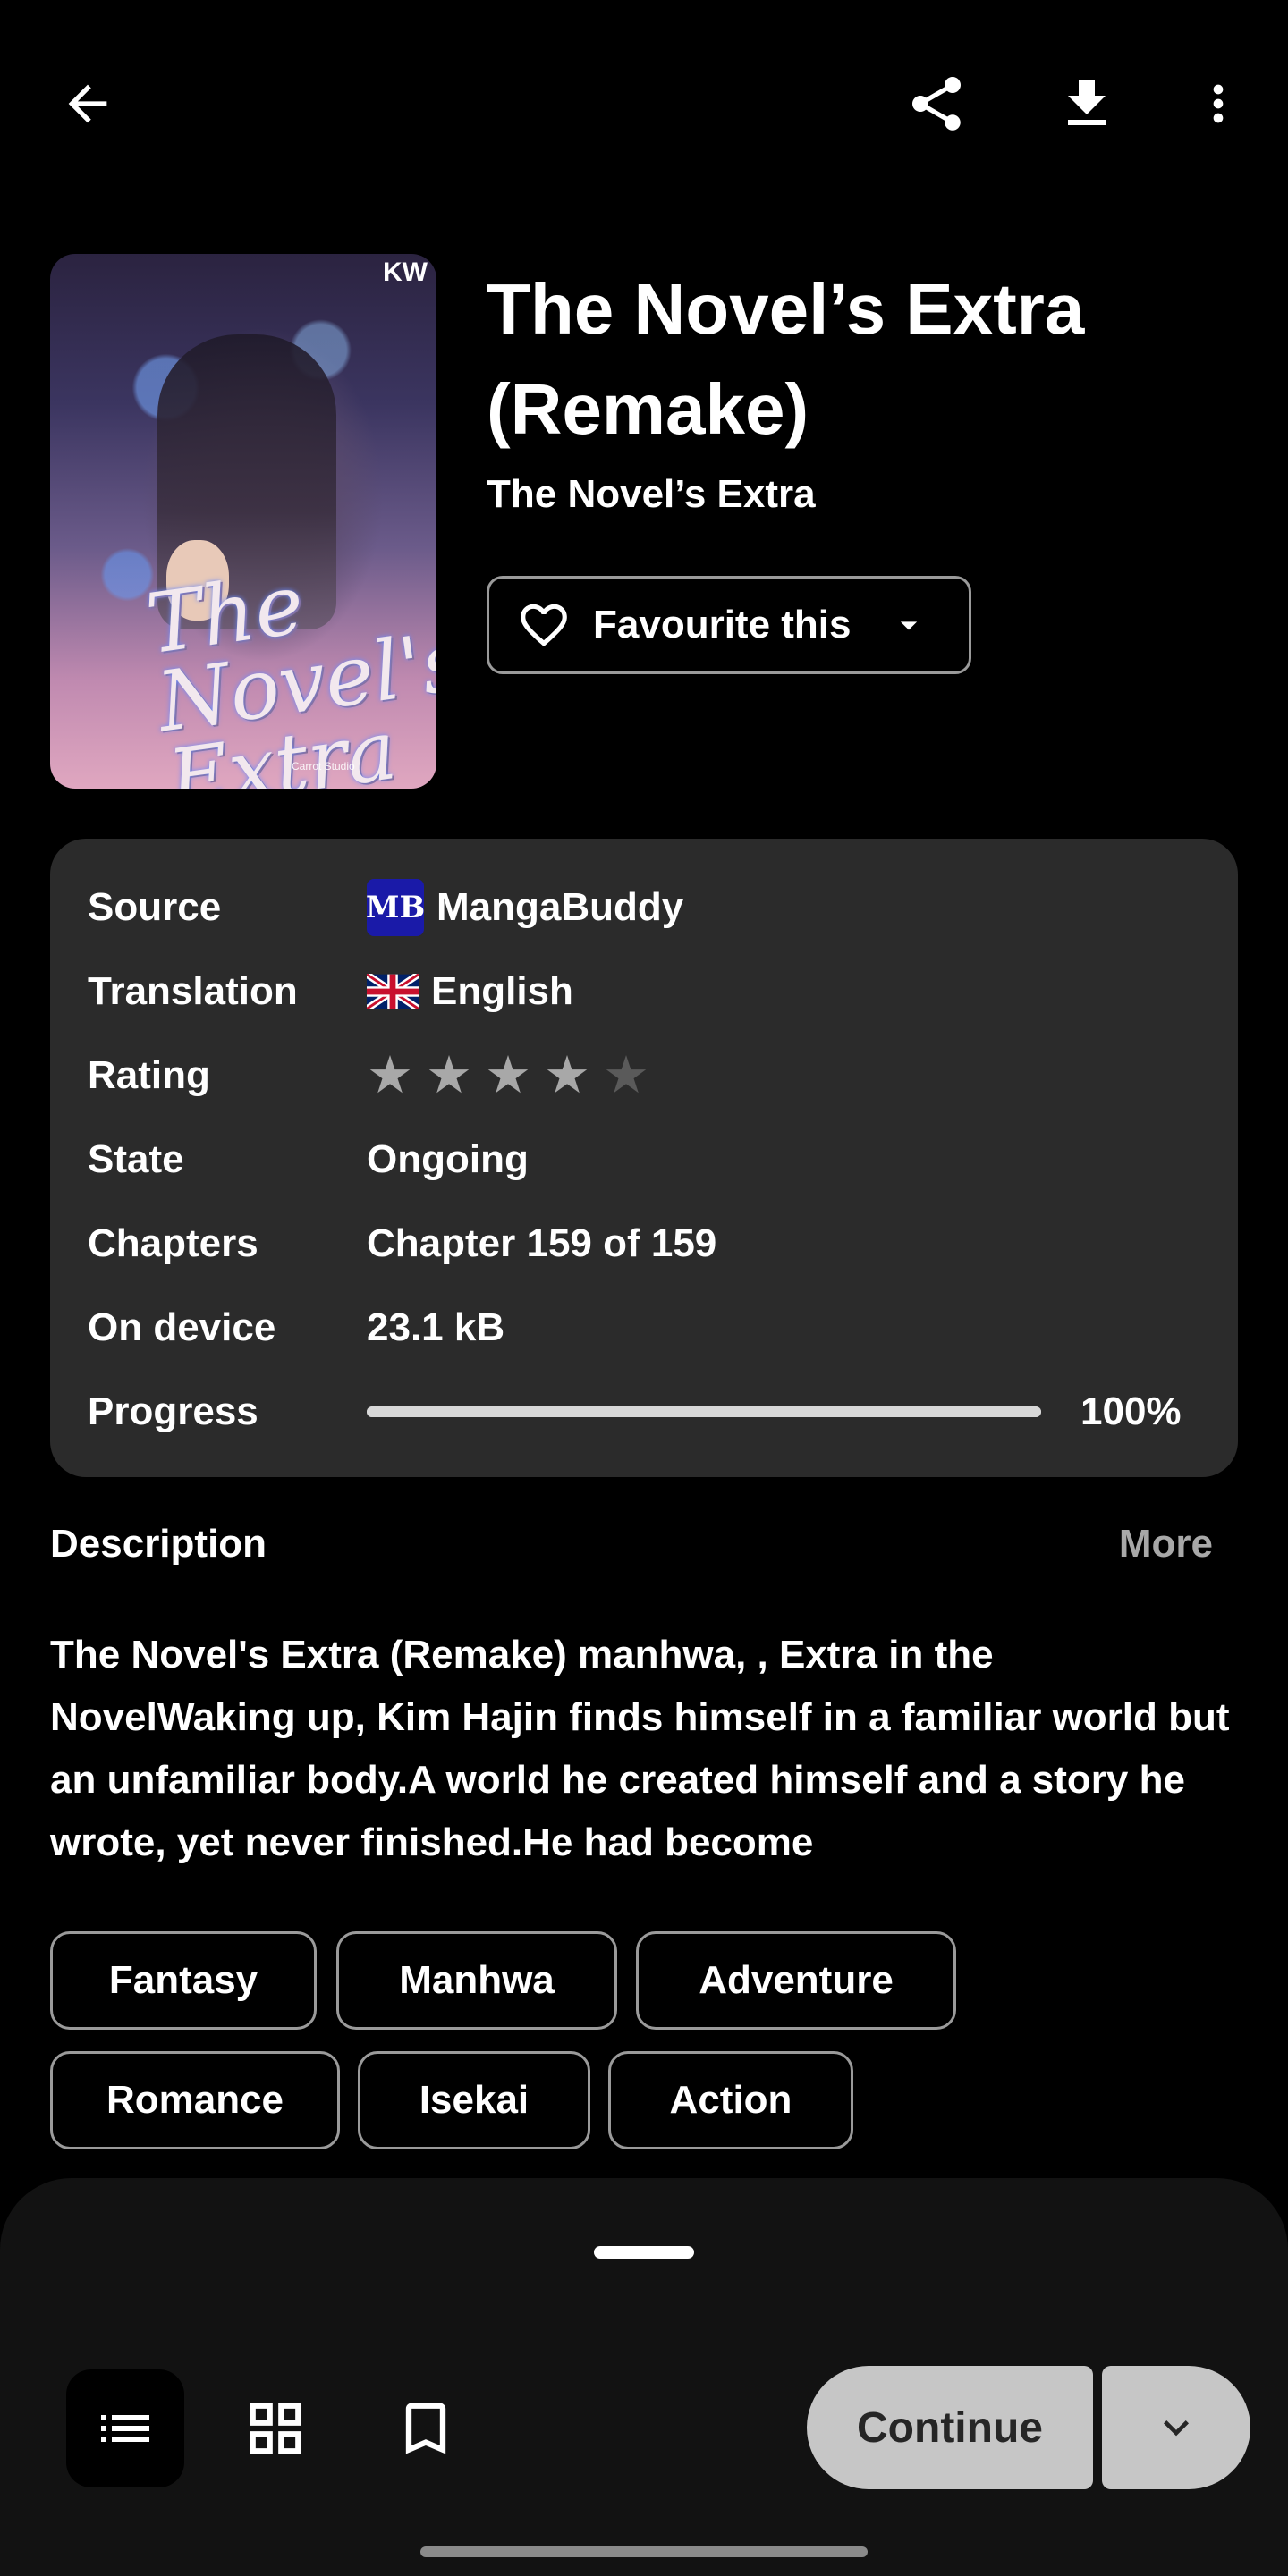  Describe the element at coordinates (474, 2100) in the screenshot. I see `tag-chip: Isekai` at that location.